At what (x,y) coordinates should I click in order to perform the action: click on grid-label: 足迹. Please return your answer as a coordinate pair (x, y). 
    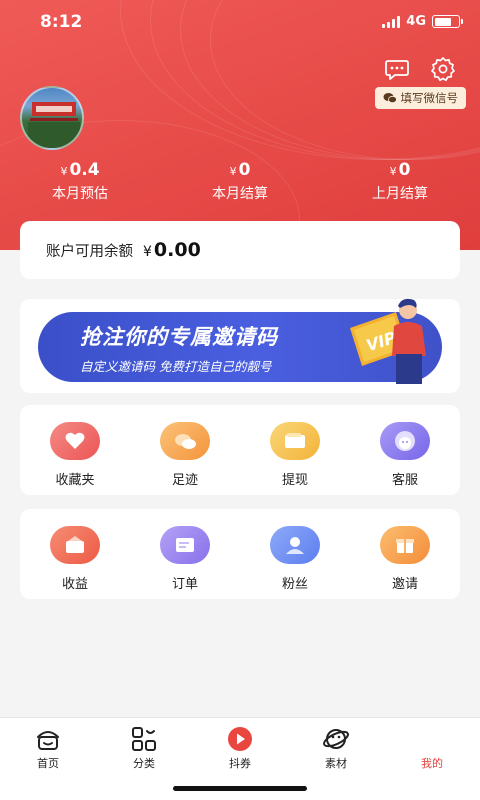
    Looking at the image, I should click on (184, 480).